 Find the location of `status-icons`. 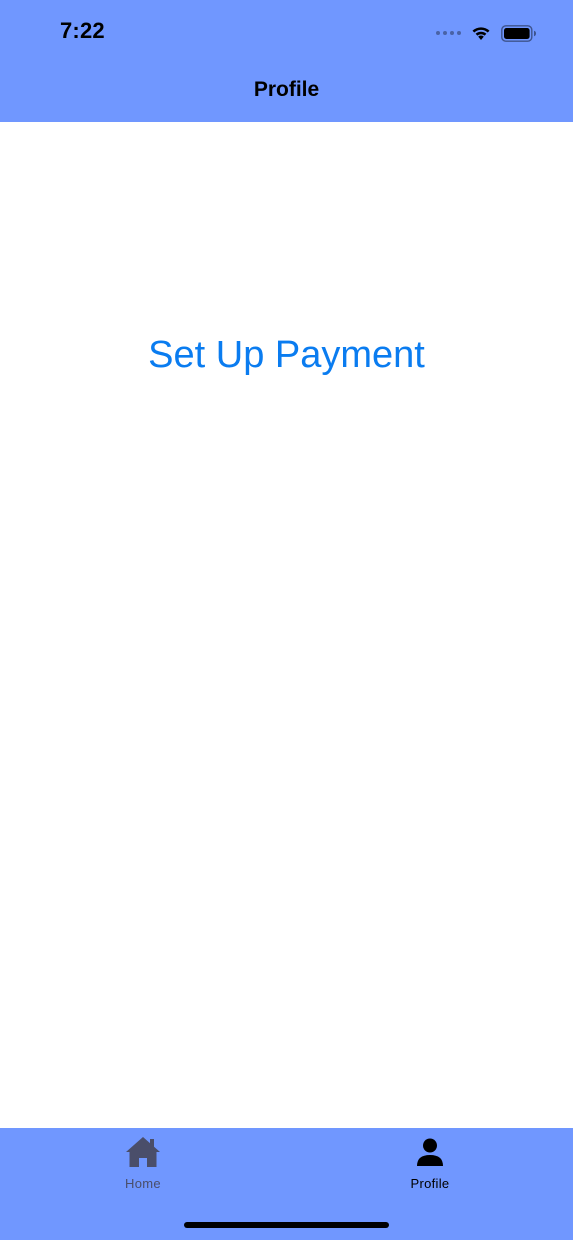

status-icons is located at coordinates (486, 33).